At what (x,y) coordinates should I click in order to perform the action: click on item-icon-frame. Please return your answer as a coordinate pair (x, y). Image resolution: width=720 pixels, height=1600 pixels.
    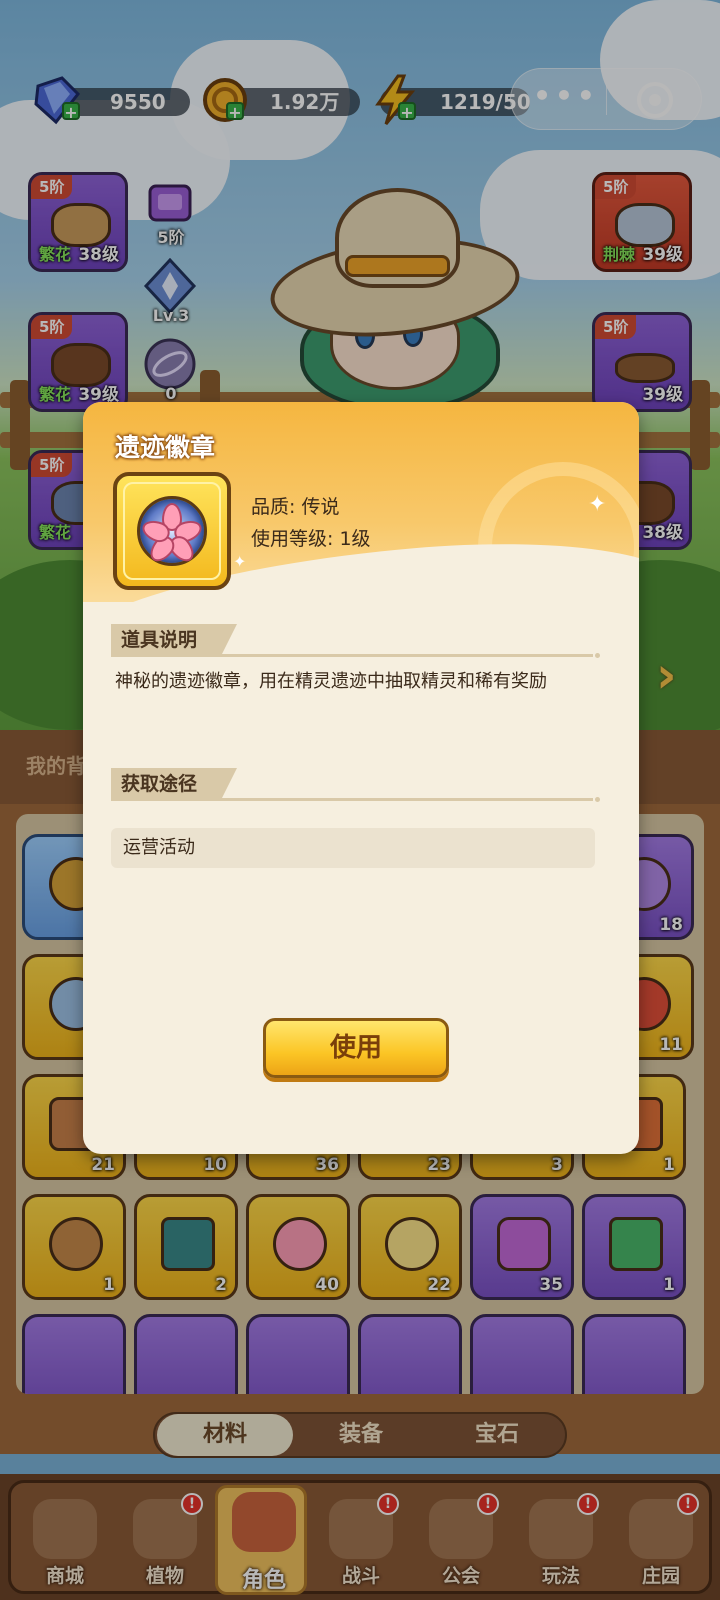
    Looking at the image, I should click on (172, 531).